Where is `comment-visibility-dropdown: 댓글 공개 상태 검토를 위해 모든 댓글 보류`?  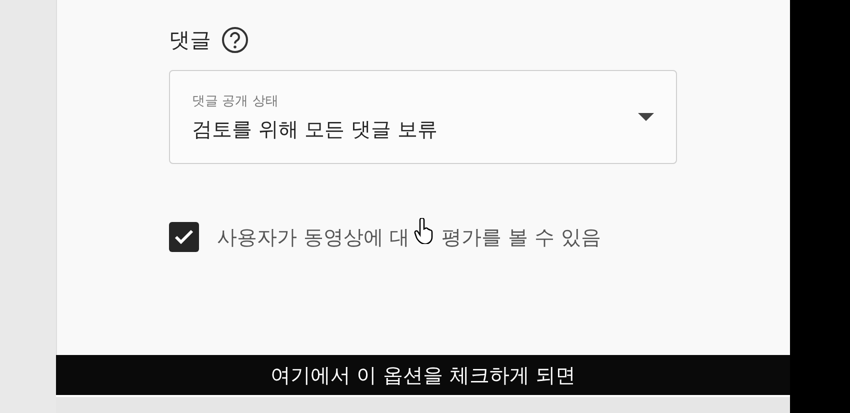
comment-visibility-dropdown: 댓글 공개 상태 검토를 위해 모든 댓글 보류 is located at coordinates (423, 117).